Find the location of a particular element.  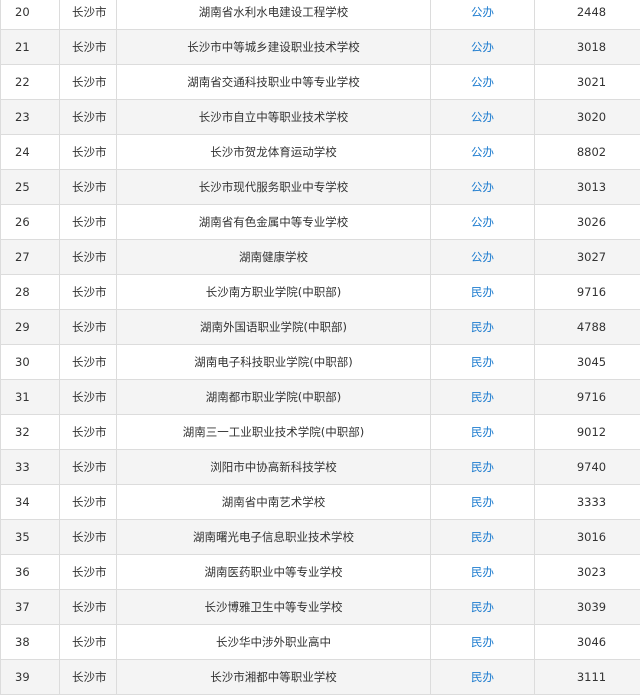

school-code-cell: 3018 is located at coordinates (587, 47).